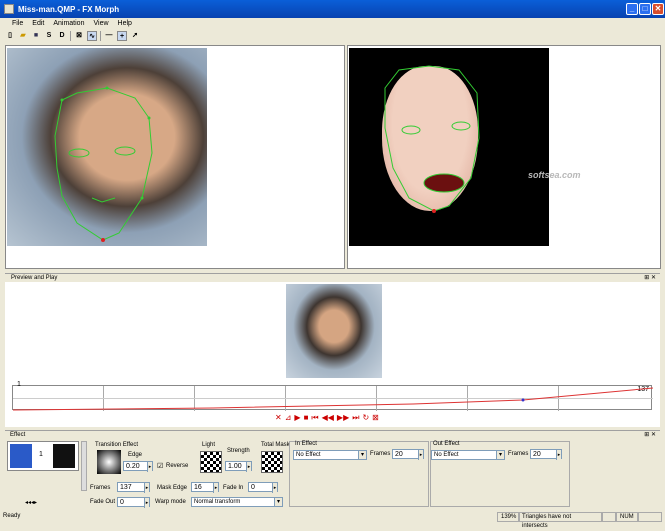 The width and height of the screenshot is (665, 531). What do you see at coordinates (79, 36) in the screenshot?
I see `grid-icon: ⊠` at bounding box center [79, 36].